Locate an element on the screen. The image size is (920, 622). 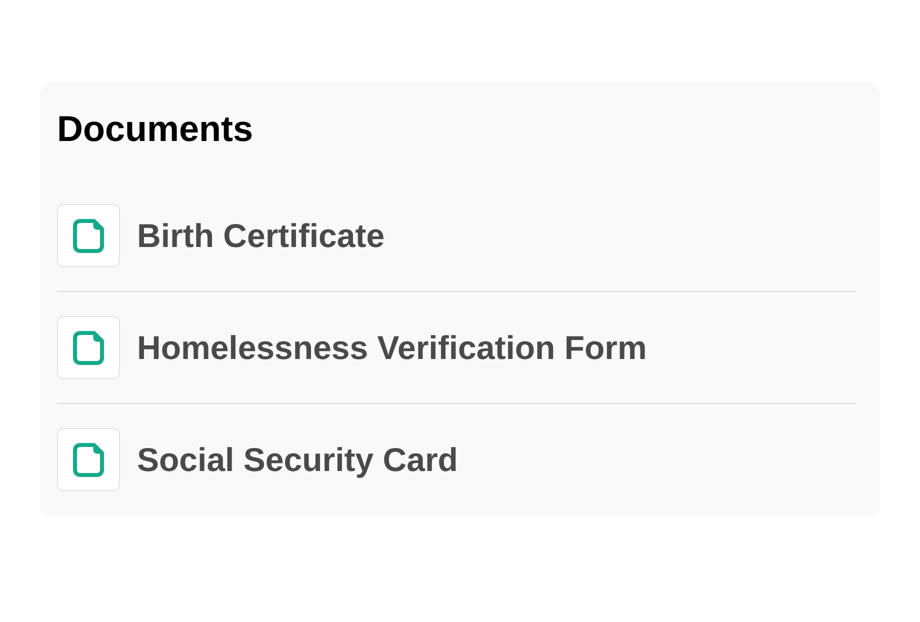
document-name: Social Security Card is located at coordinates (297, 460).